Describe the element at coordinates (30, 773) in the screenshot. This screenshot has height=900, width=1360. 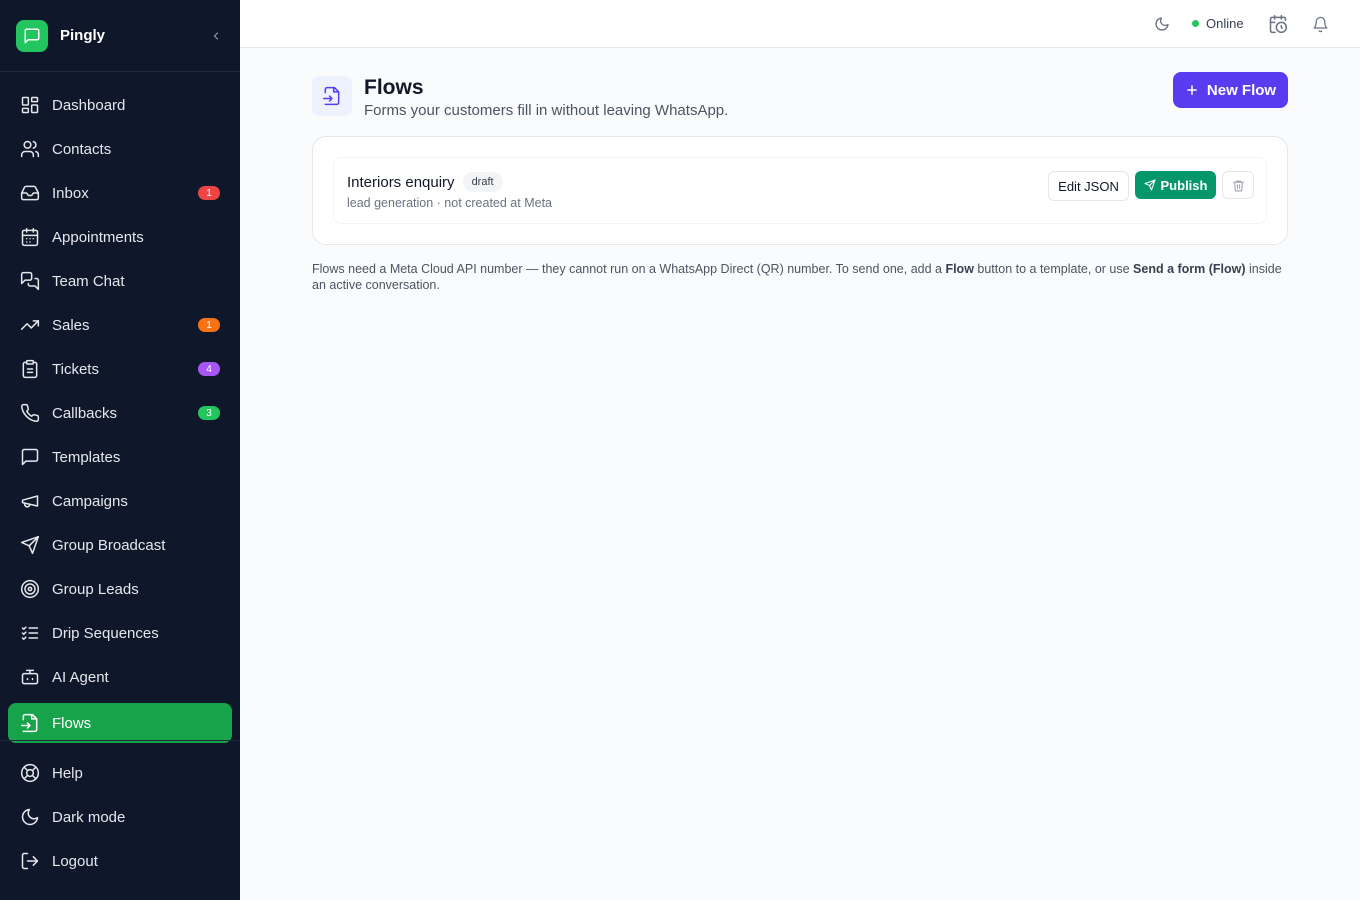
I see `lifebuoy-icon` at that location.